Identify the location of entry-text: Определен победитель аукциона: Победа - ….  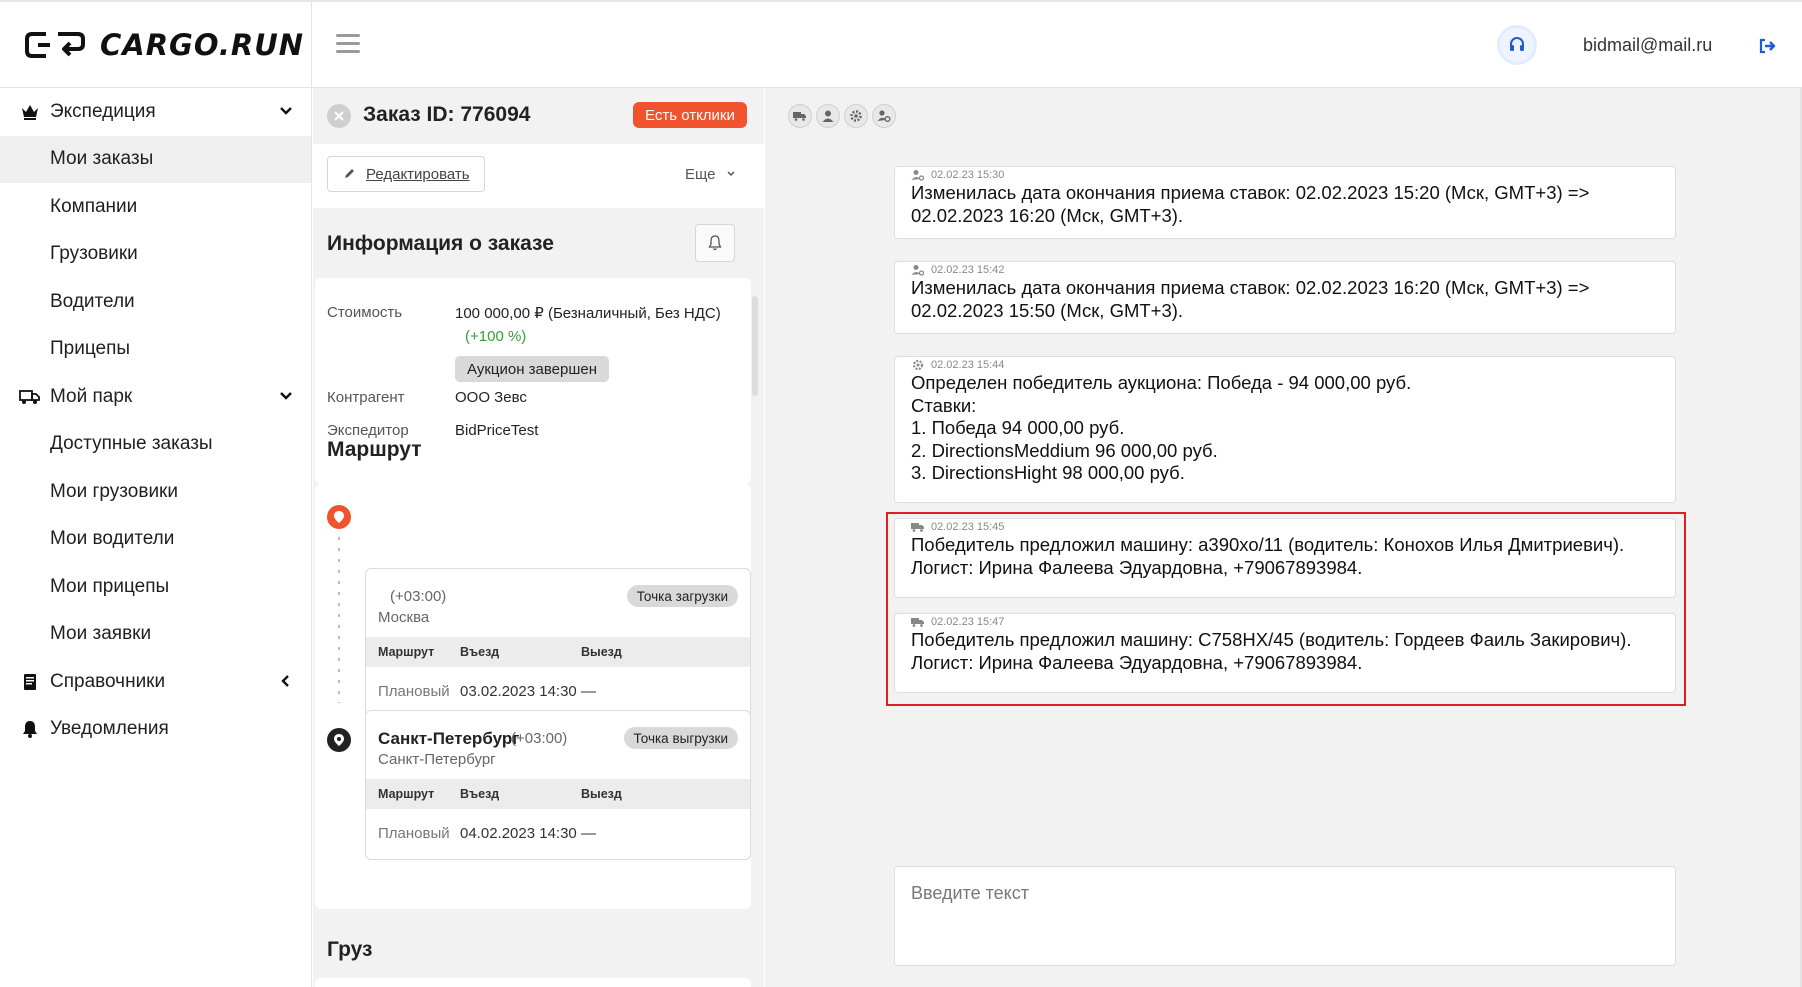
(1286, 428).